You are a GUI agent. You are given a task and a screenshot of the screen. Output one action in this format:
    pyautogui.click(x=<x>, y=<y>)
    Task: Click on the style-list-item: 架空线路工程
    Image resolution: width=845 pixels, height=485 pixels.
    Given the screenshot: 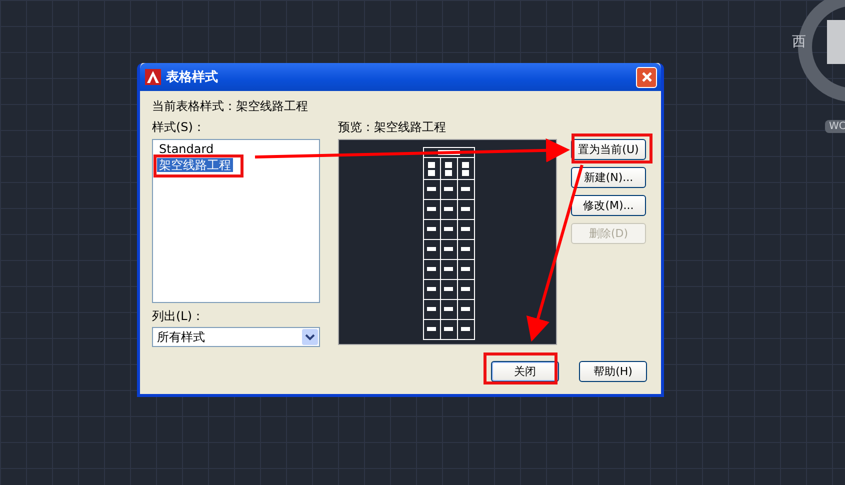 What is the action you would take?
    pyautogui.click(x=195, y=165)
    